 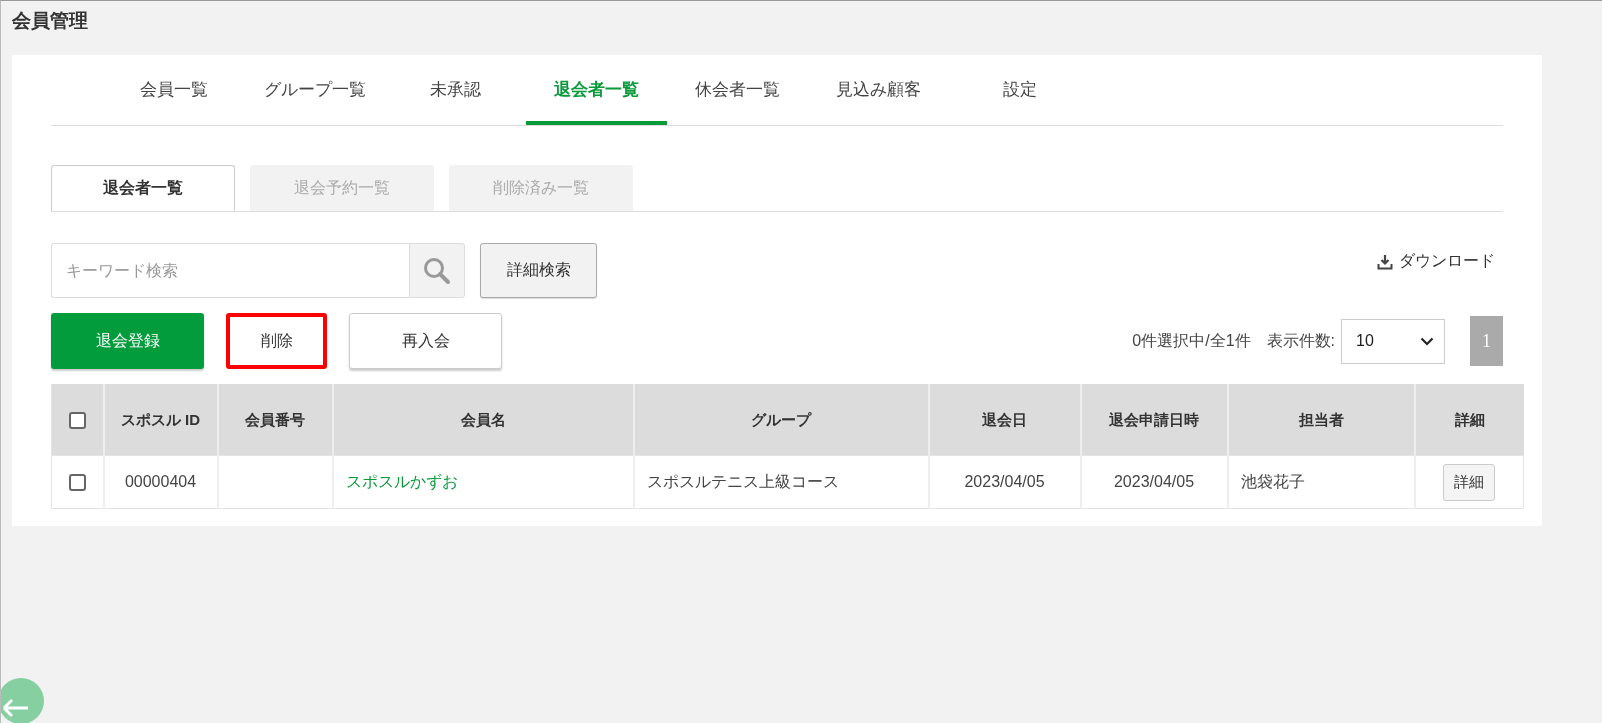 What do you see at coordinates (77, 421) in the screenshot?
I see `select-all-checkbox` at bounding box center [77, 421].